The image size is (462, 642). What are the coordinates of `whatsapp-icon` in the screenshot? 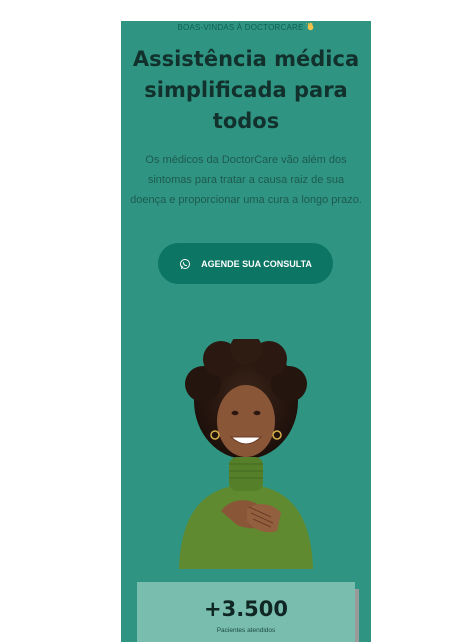 It's located at (185, 263).